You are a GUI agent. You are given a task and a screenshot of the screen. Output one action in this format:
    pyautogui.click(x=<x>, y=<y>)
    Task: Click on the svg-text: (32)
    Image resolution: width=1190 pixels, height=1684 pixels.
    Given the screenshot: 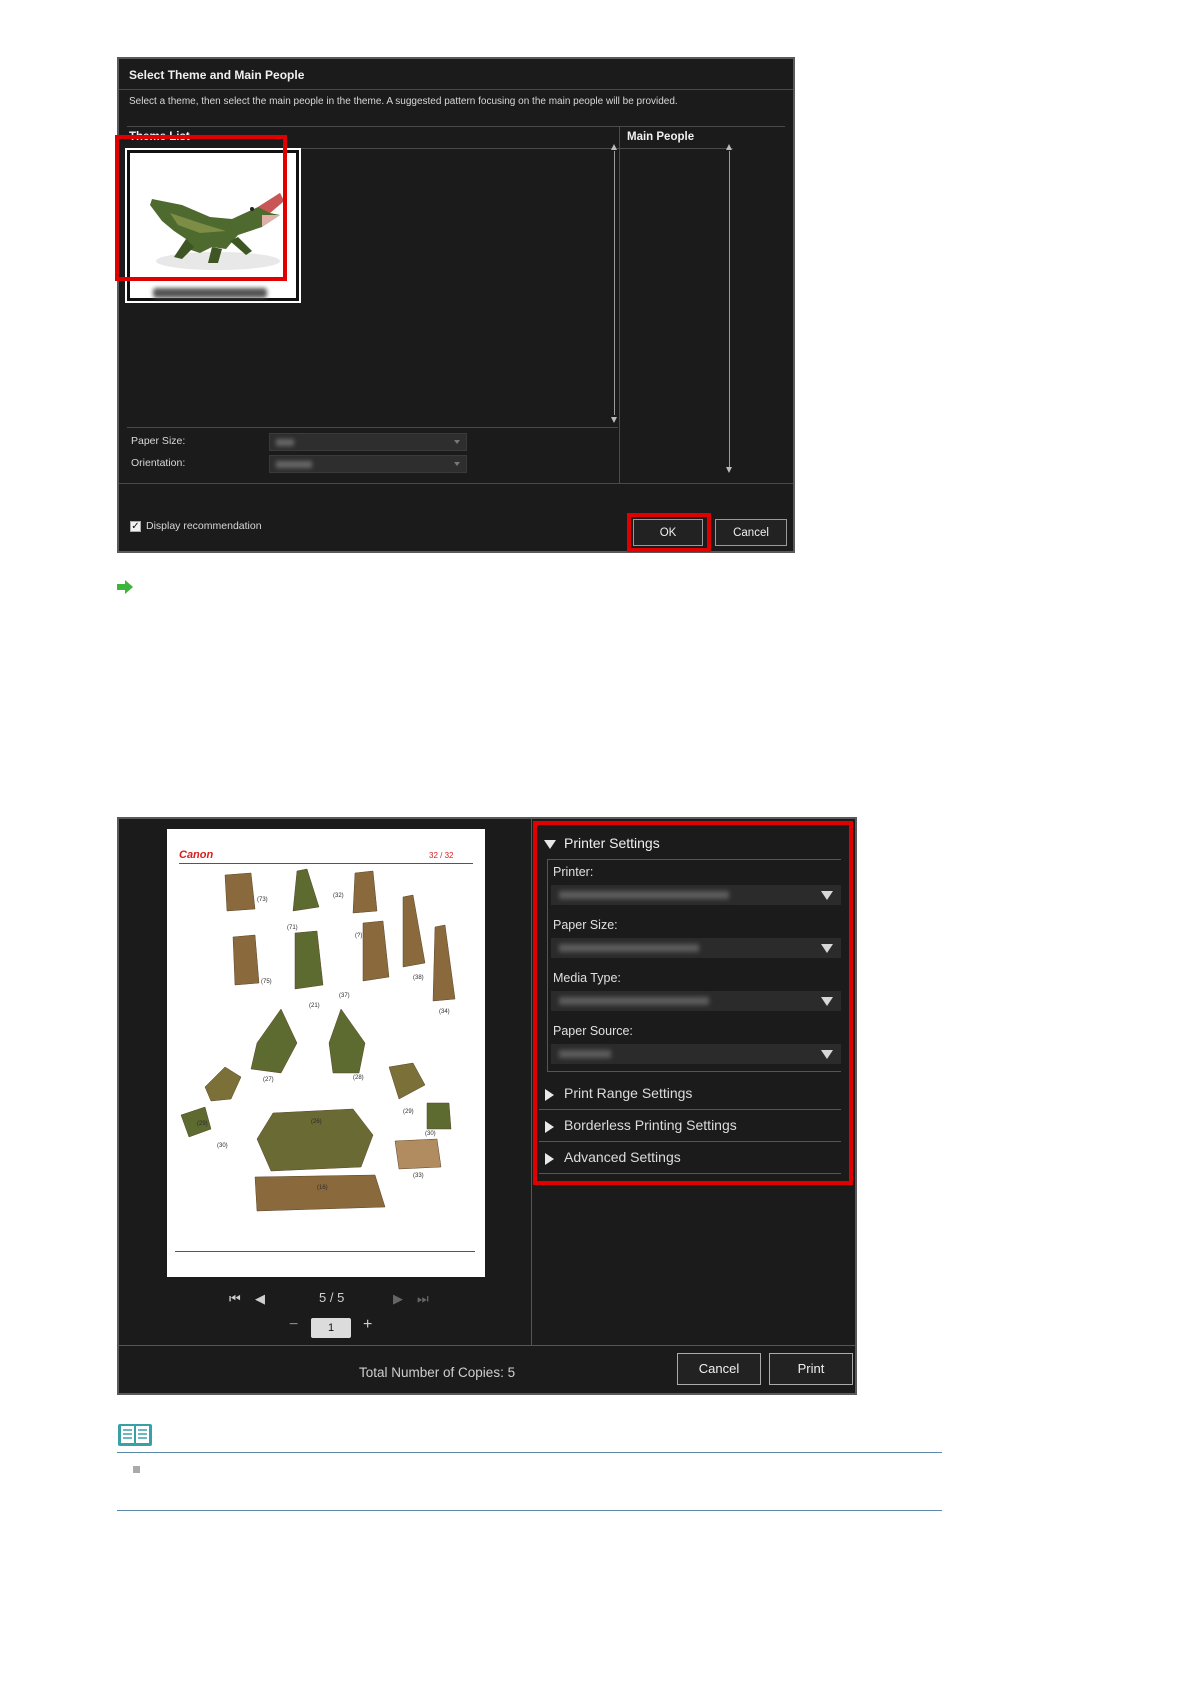 What is the action you would take?
    pyautogui.click(x=338, y=896)
    